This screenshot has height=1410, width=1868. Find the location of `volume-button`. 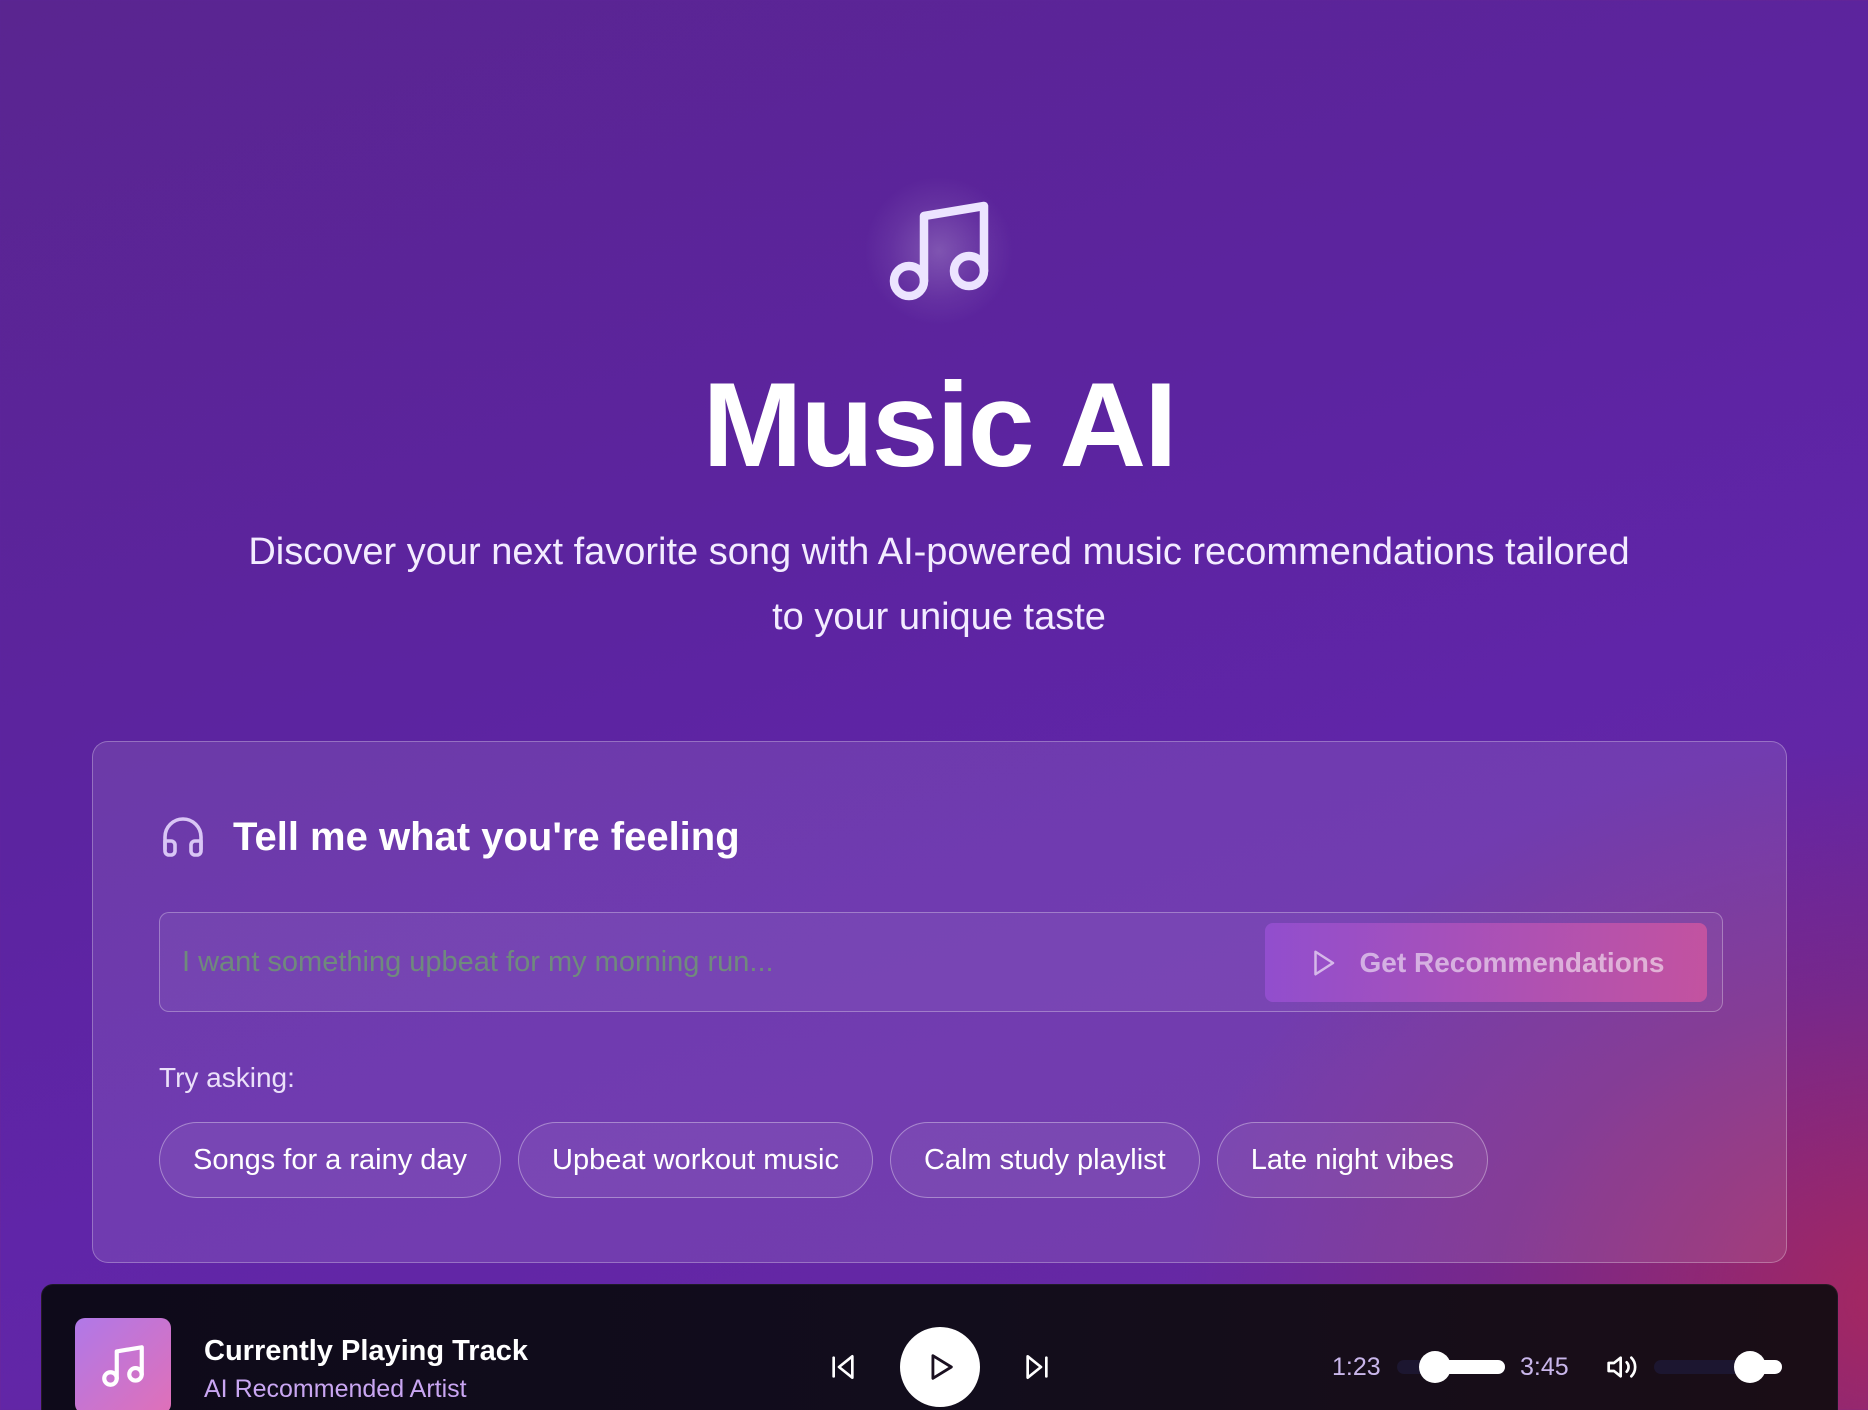

volume-button is located at coordinates (1622, 1367).